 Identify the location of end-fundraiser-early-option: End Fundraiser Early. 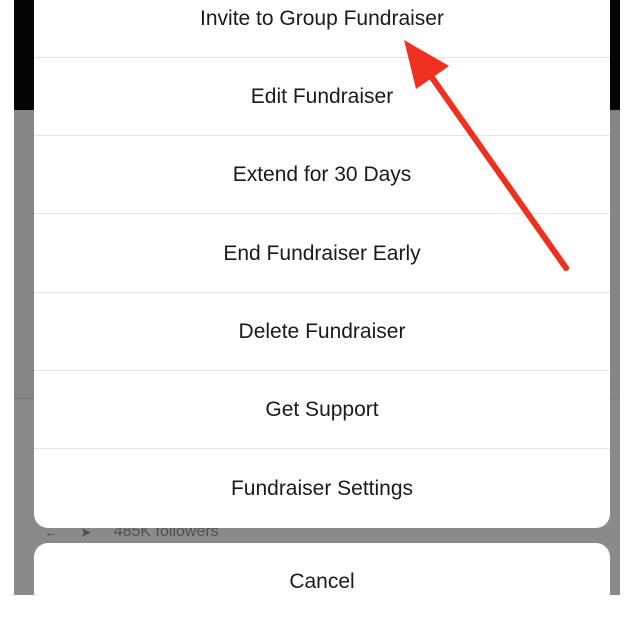
(322, 254).